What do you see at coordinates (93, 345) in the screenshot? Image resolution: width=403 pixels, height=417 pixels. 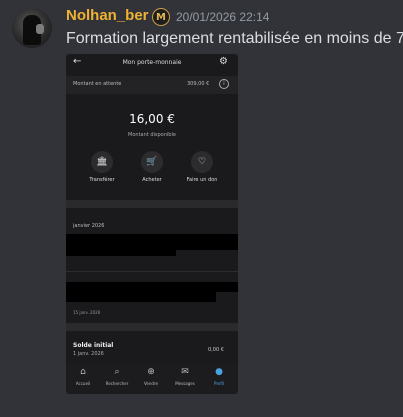 I see `initial-balance-label: Solde initial` at bounding box center [93, 345].